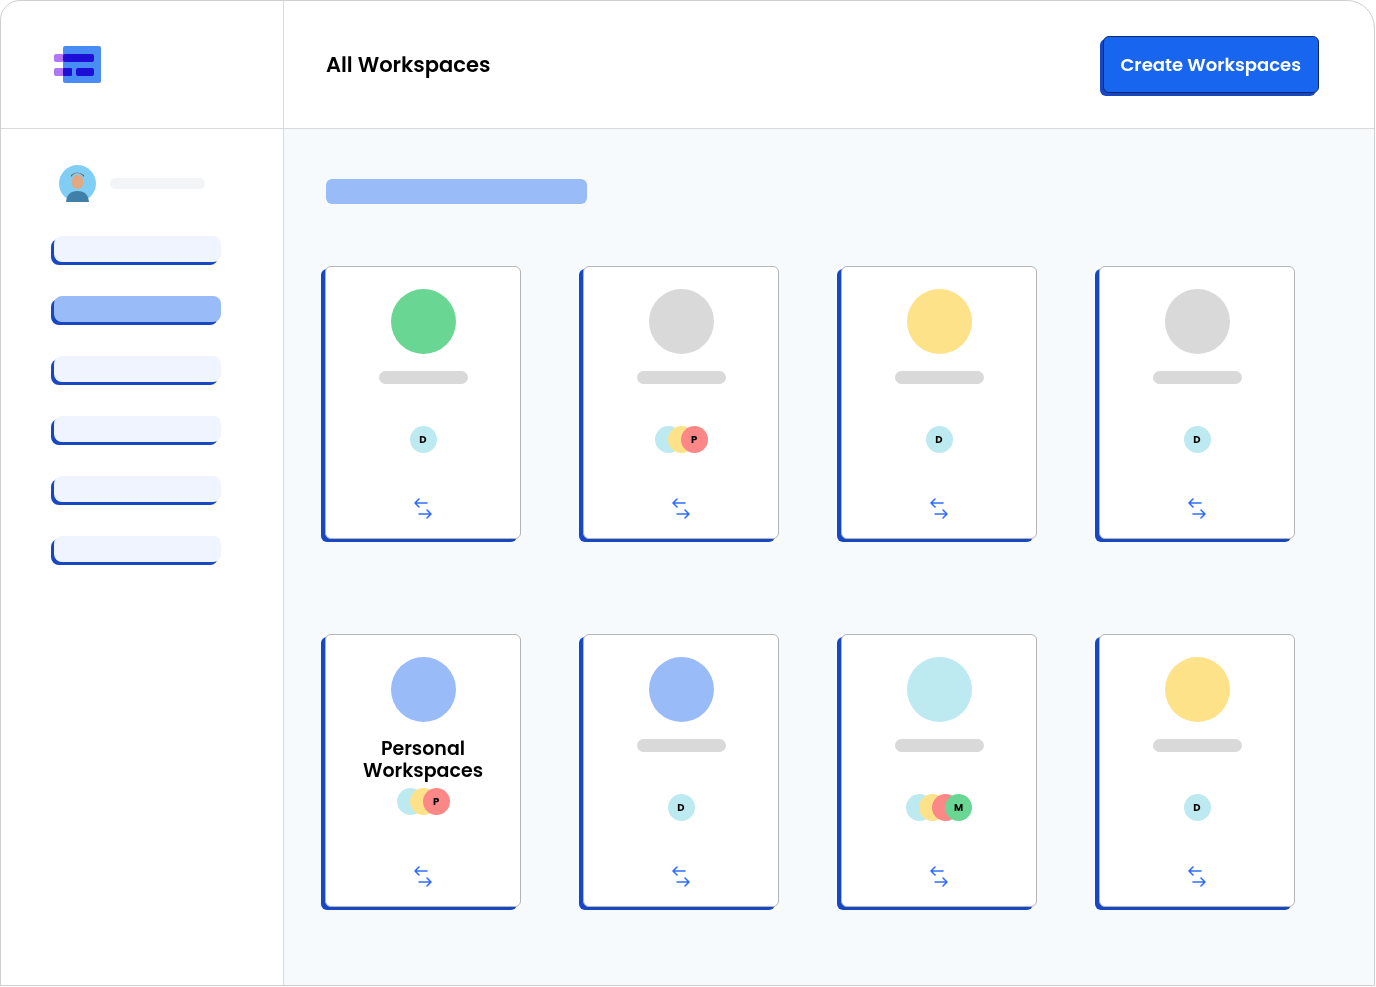  I want to click on logo-icon, so click(78, 64).